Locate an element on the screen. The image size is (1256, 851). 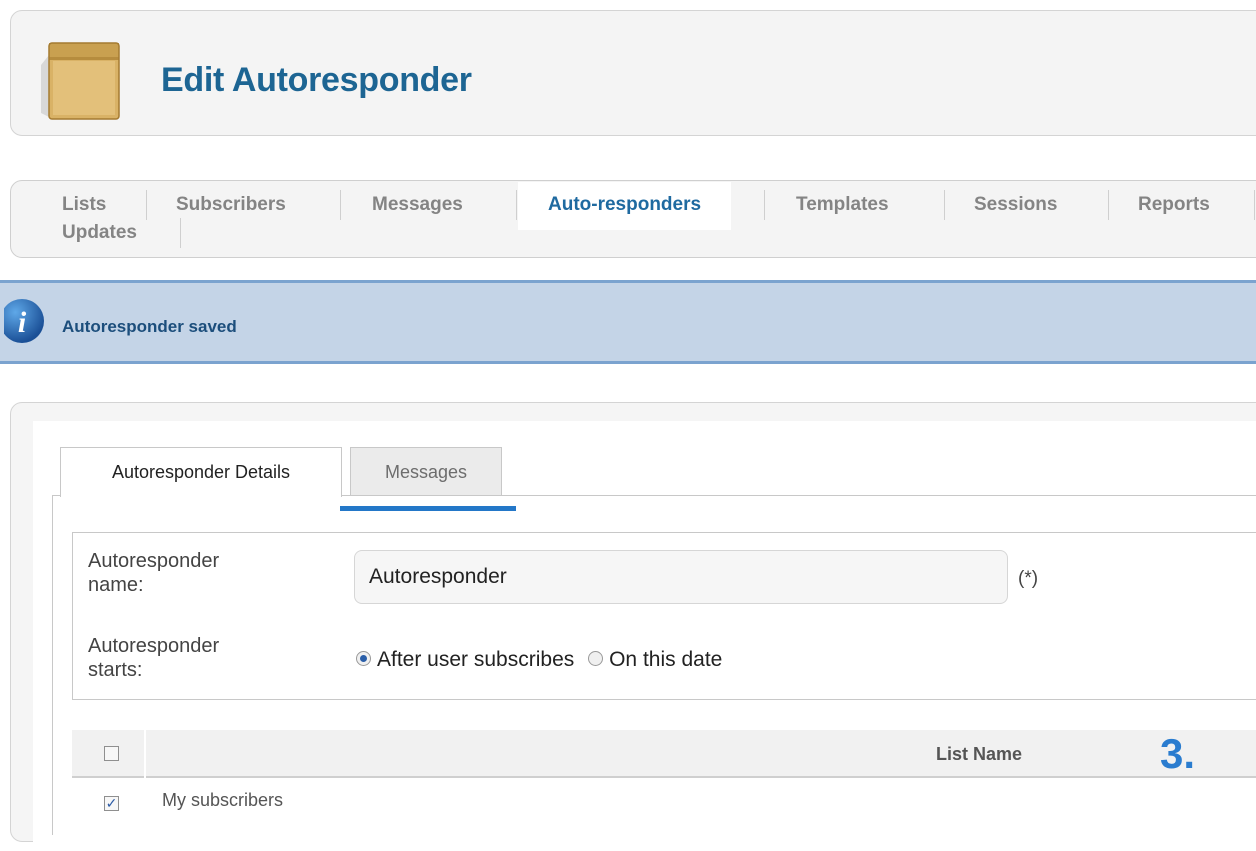
svg-text: i is located at coordinates (22, 322).